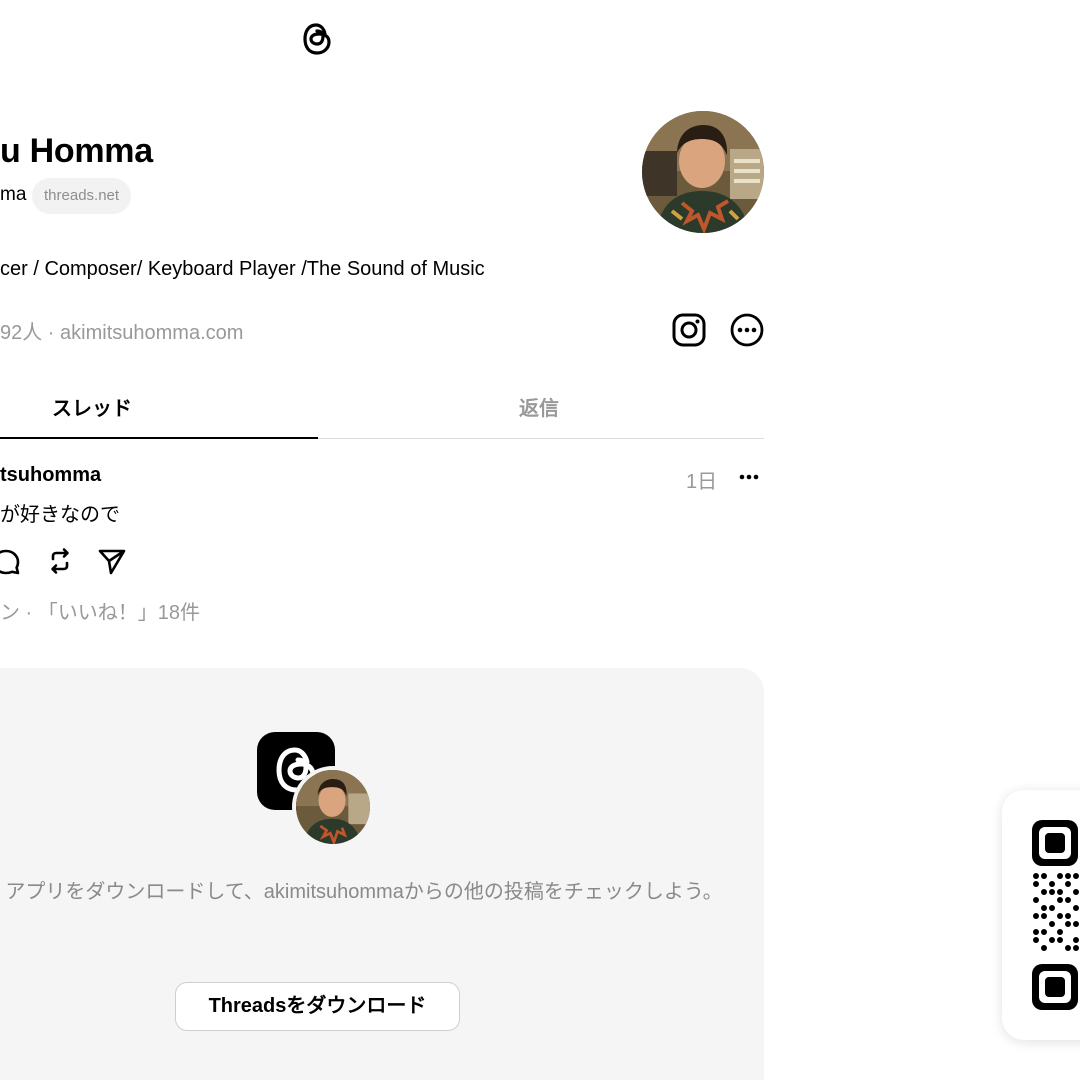 The image size is (1080, 1080). What do you see at coordinates (159, 438) in the screenshot?
I see `active-tab-indicator` at bounding box center [159, 438].